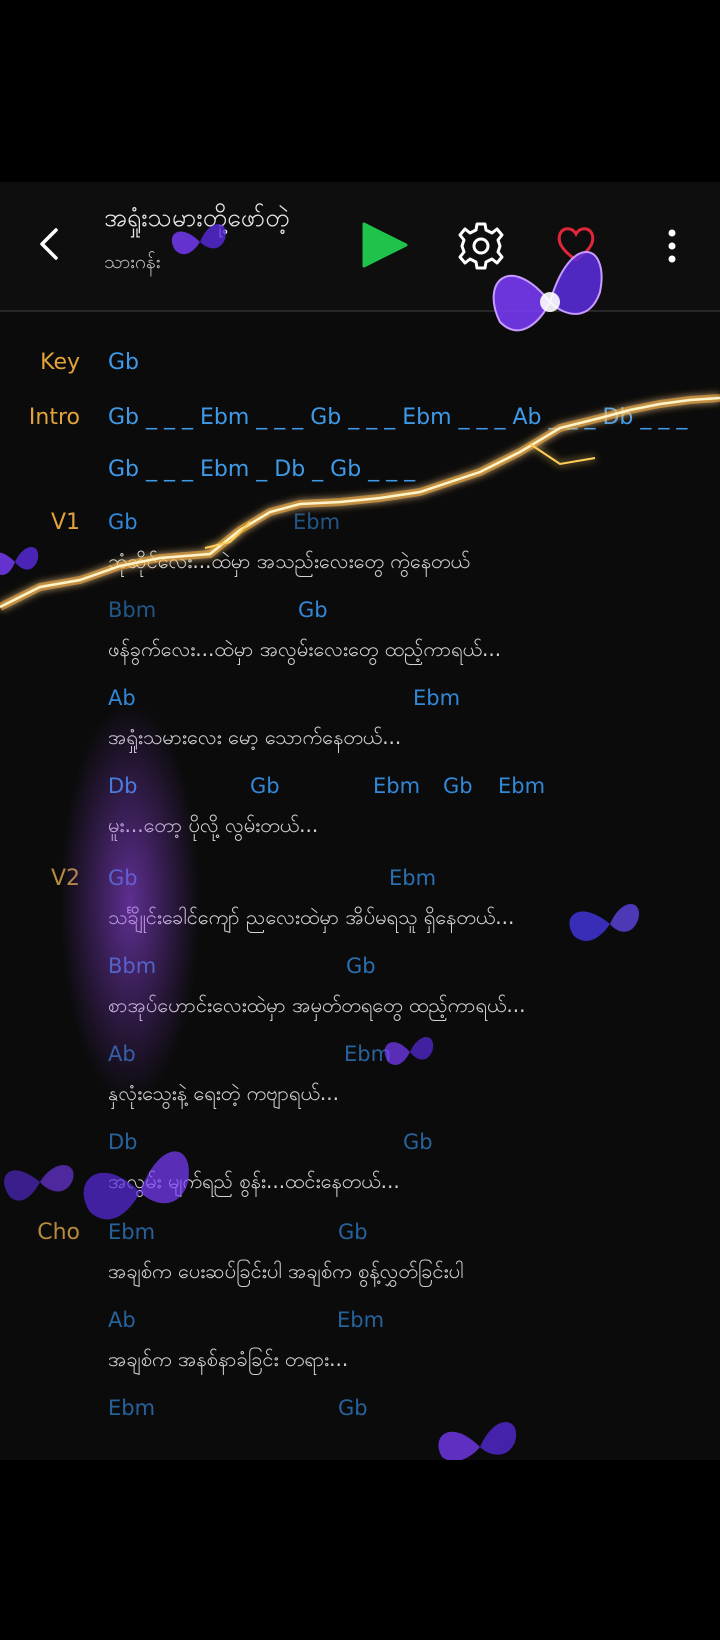  Describe the element at coordinates (65, 878) in the screenshot. I see `section-label-v2: V2` at that location.